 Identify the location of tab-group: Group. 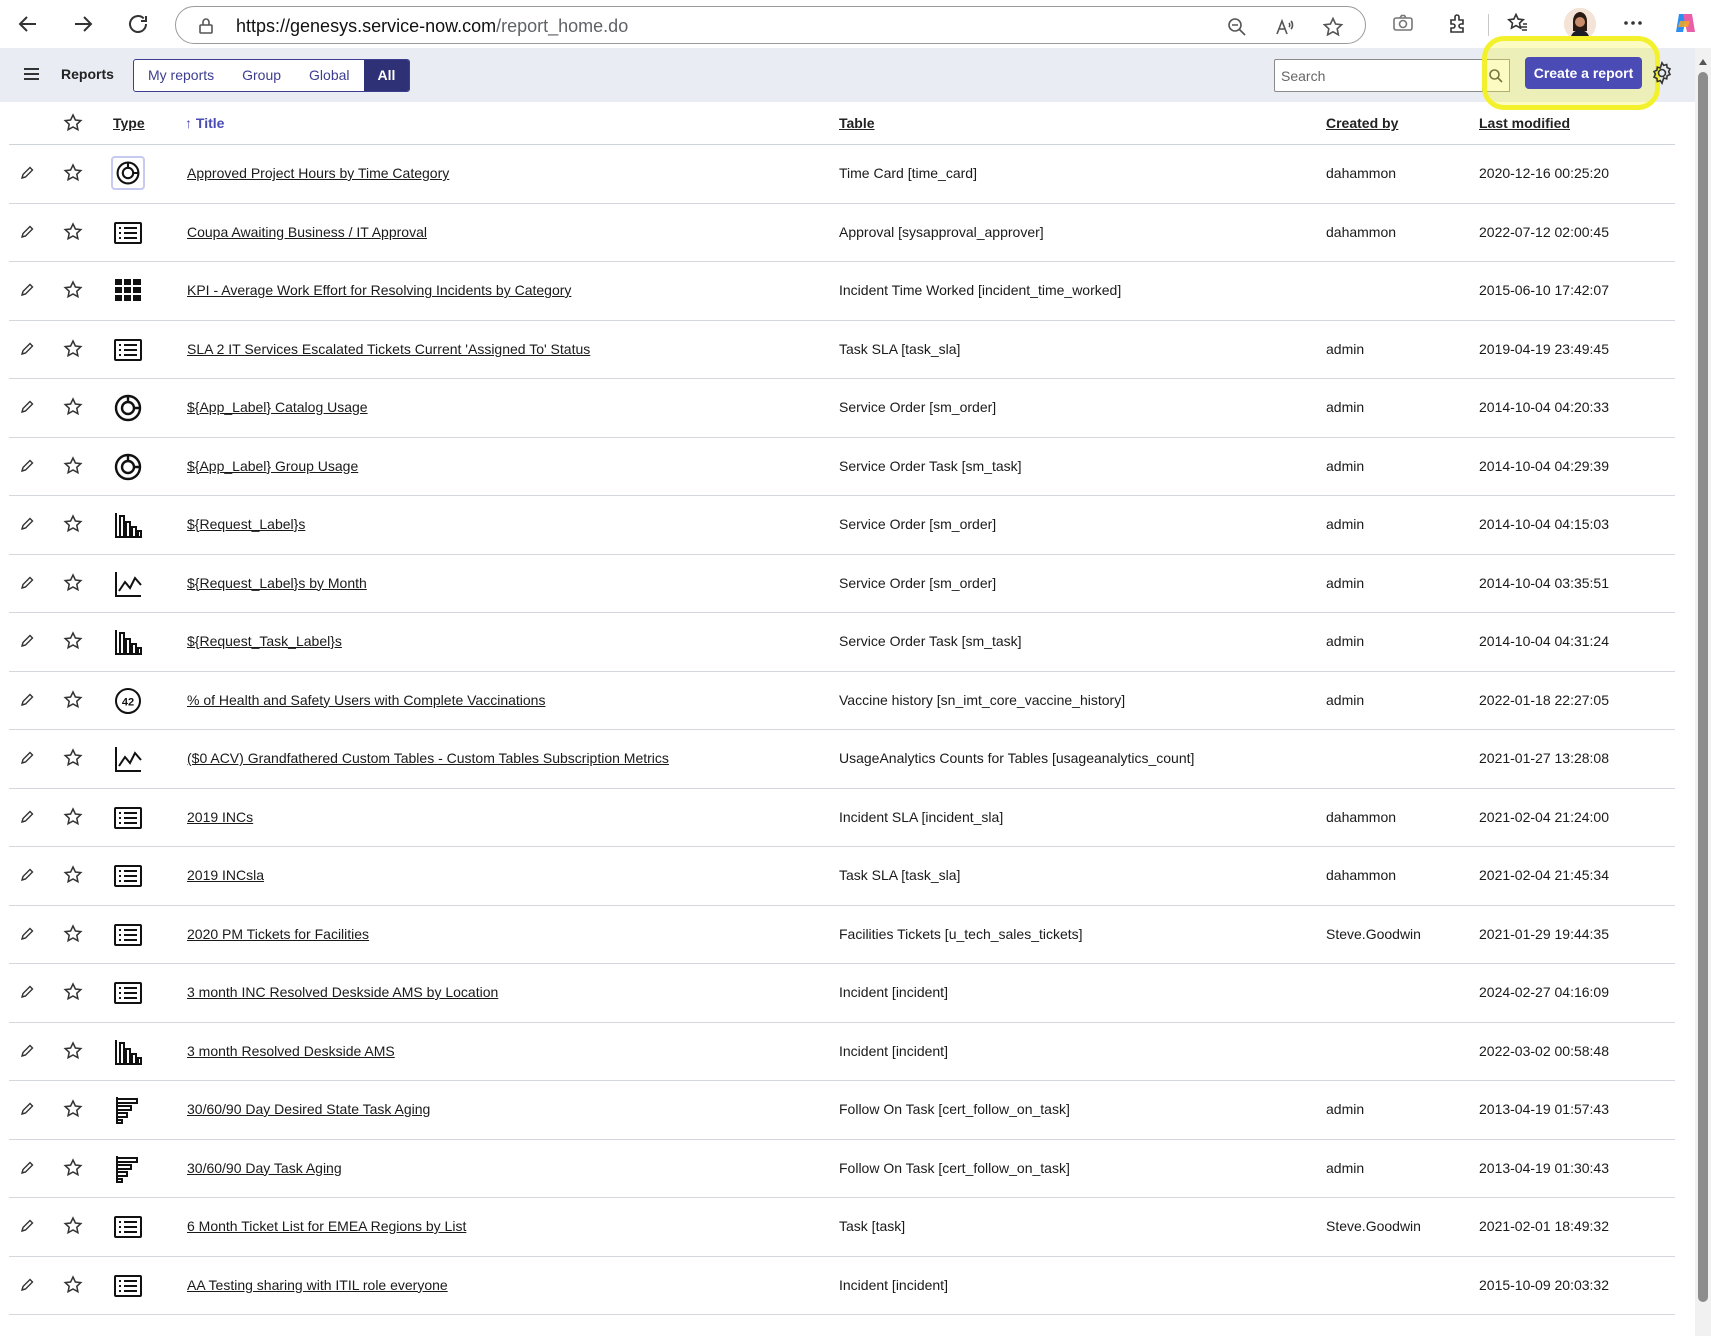
(261, 75).